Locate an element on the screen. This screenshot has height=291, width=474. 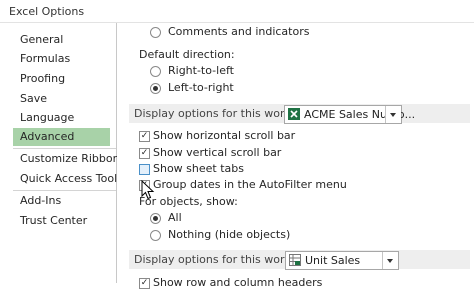
sheet-tabs-checkbox is located at coordinates (144, 169).